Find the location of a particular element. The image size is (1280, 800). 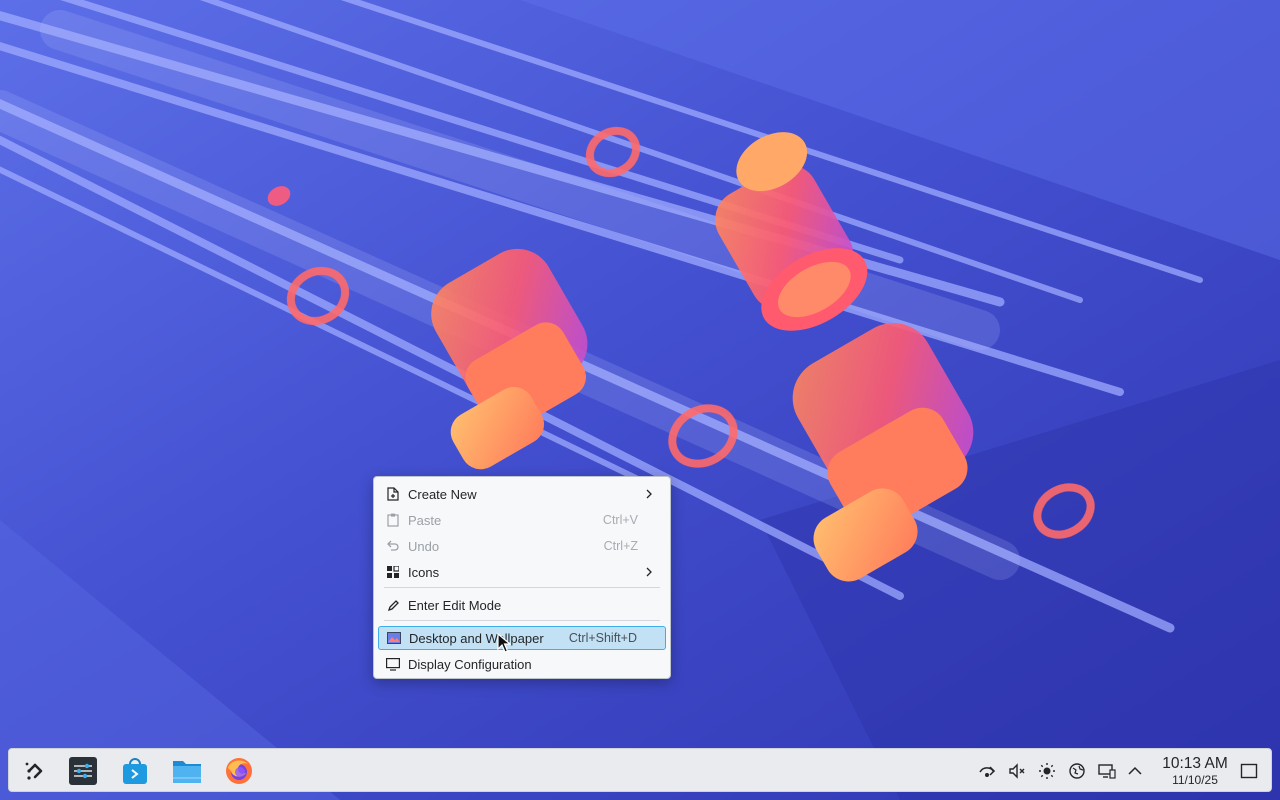

clock-time: 10:13 AM is located at coordinates (1195, 764).